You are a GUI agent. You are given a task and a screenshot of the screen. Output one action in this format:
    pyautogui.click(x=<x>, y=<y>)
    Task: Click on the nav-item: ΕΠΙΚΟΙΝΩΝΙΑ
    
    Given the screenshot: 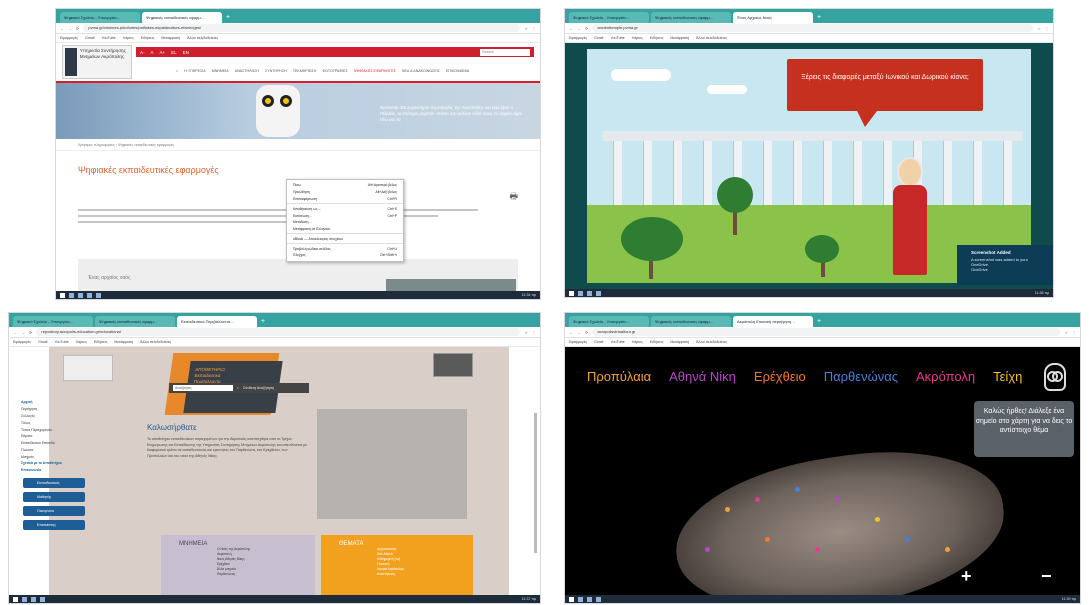 What is the action you would take?
    pyautogui.click(x=457, y=71)
    